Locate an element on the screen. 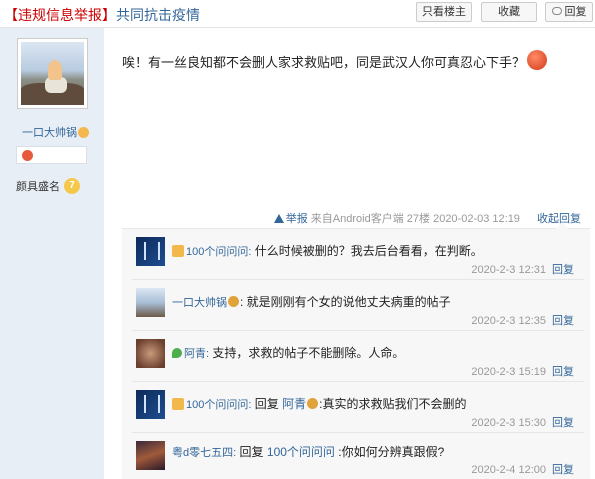 The width and height of the screenshot is (595, 479). comment-text: :真实的求救贴我们不会删的 is located at coordinates (393, 404).